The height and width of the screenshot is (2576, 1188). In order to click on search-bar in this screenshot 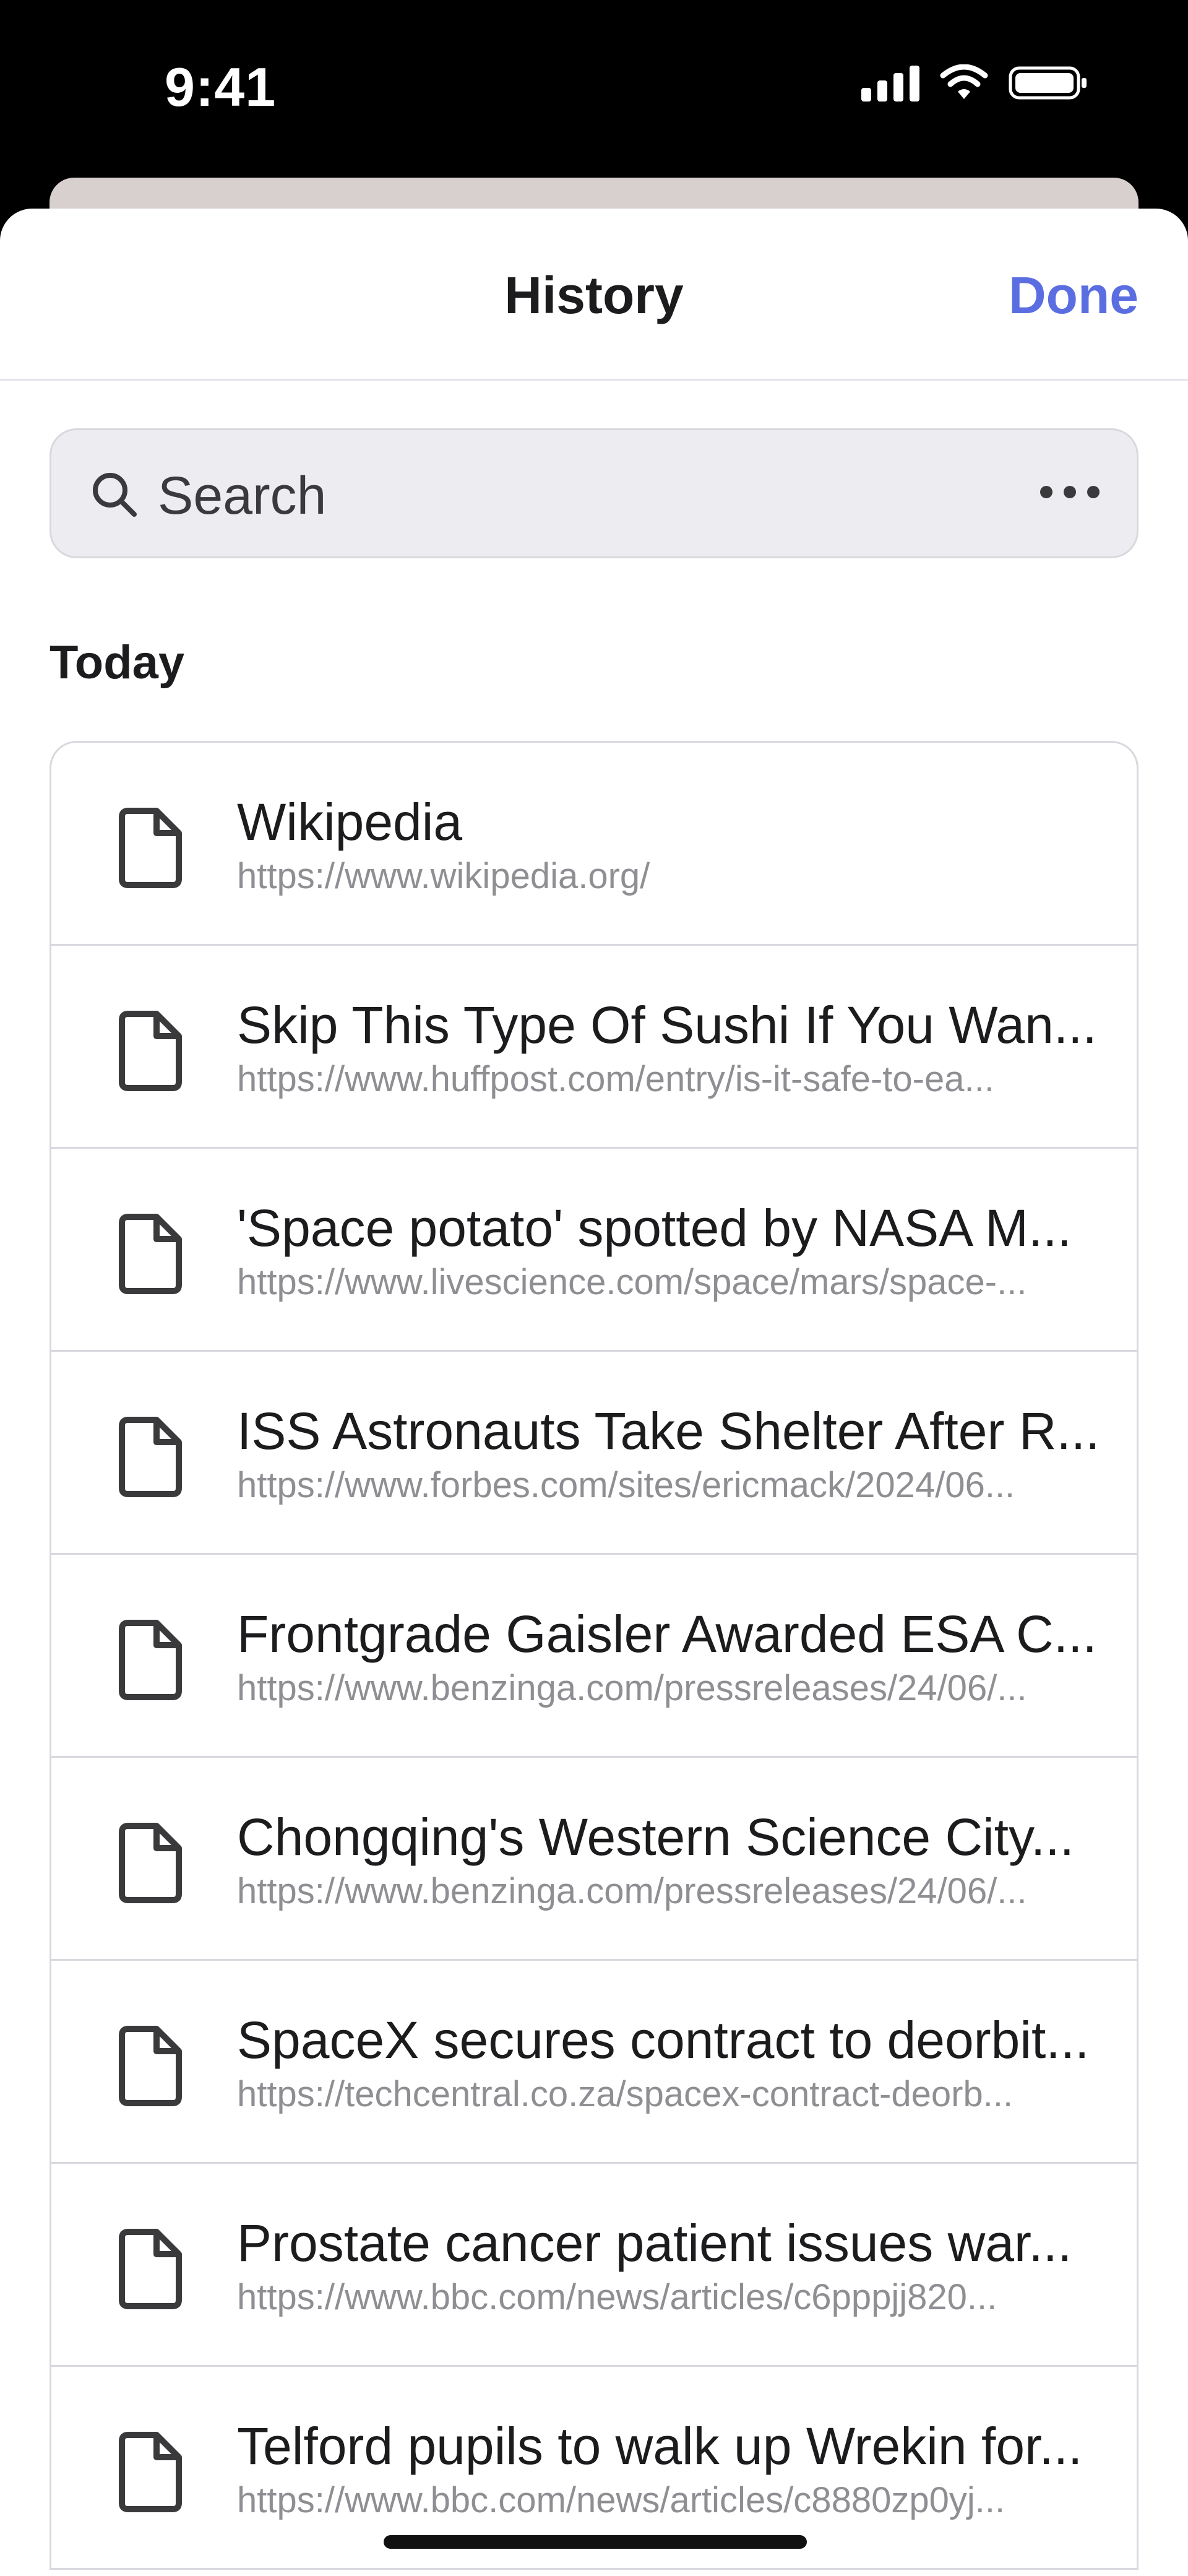, I will do `click(594, 493)`.